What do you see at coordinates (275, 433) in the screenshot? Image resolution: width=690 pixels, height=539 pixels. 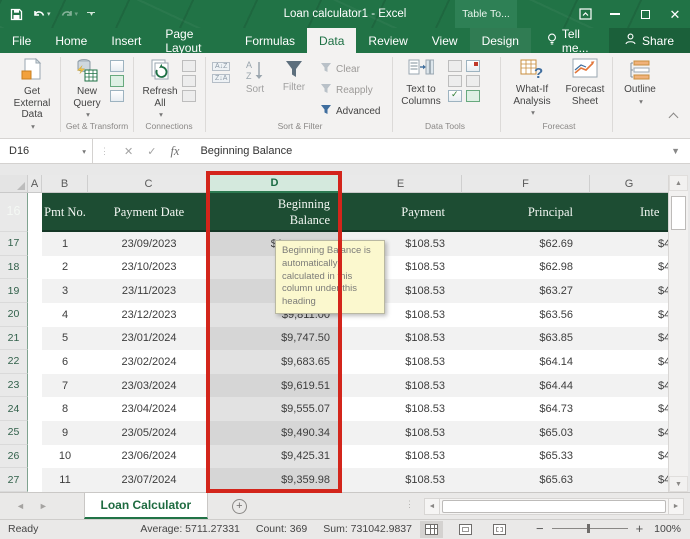 I see `cell-beginning-balance: $9,490.34` at bounding box center [275, 433].